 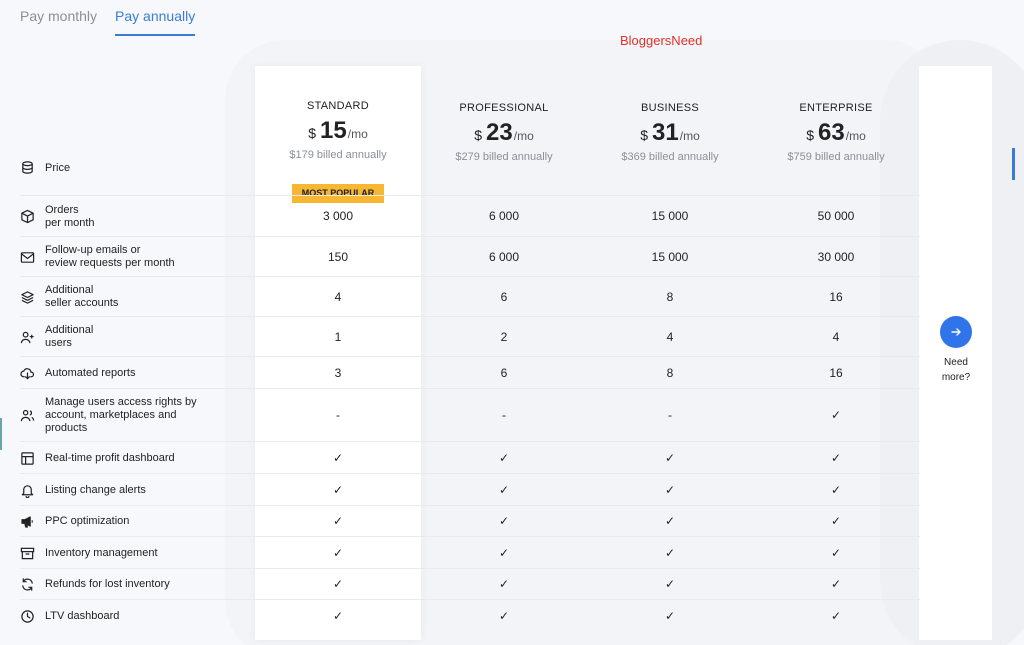 What do you see at coordinates (27, 522) in the screenshot?
I see `megaphone-icon` at bounding box center [27, 522].